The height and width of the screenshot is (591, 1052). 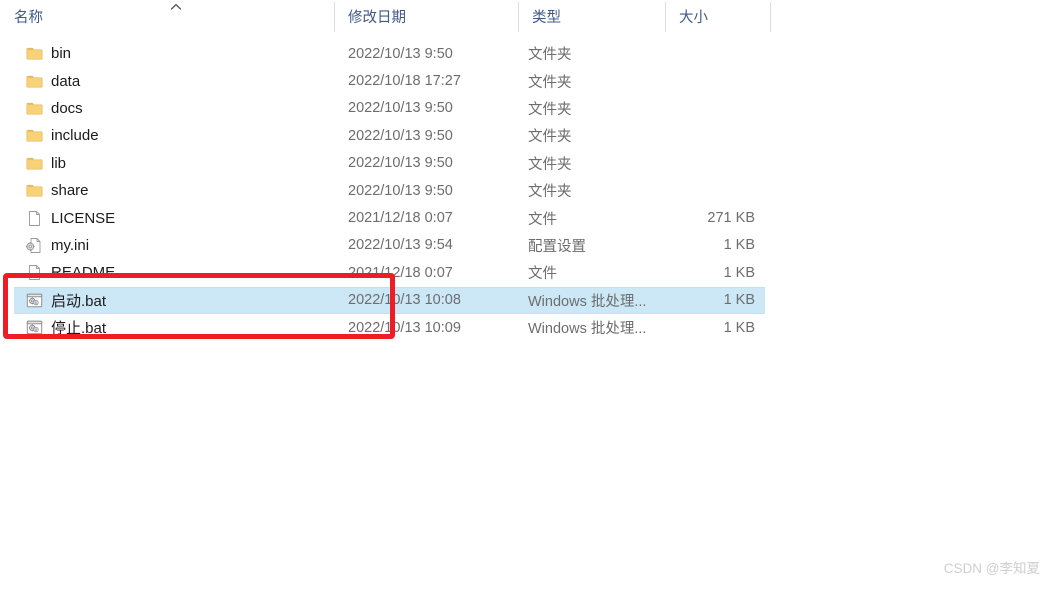 What do you see at coordinates (526, 53) in the screenshot?
I see `file-row: bin 2022/10/13 9:50 文件夹` at bounding box center [526, 53].